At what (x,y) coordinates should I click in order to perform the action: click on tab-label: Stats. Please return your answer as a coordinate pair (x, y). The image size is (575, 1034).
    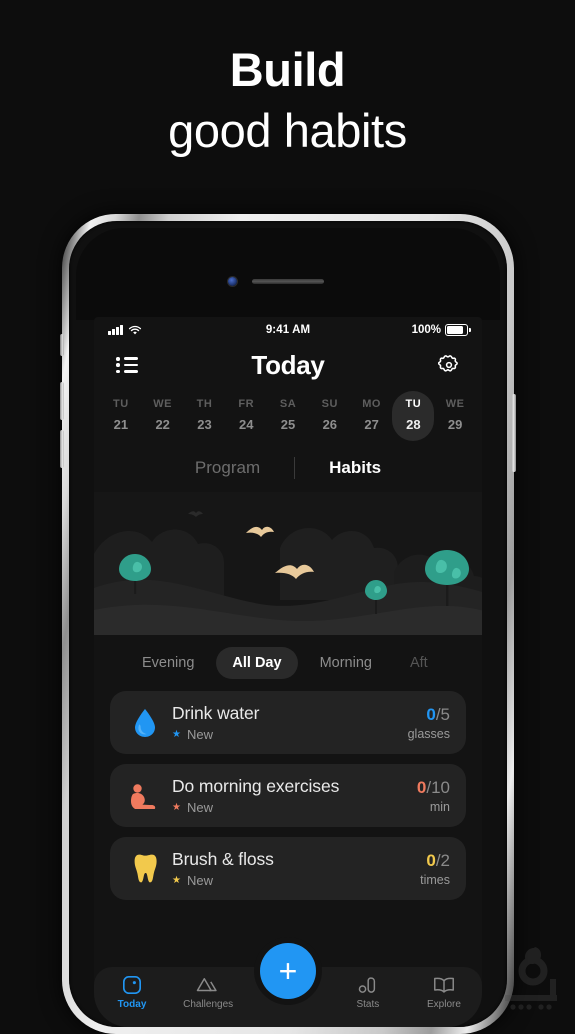
    Looking at the image, I should click on (368, 1004).